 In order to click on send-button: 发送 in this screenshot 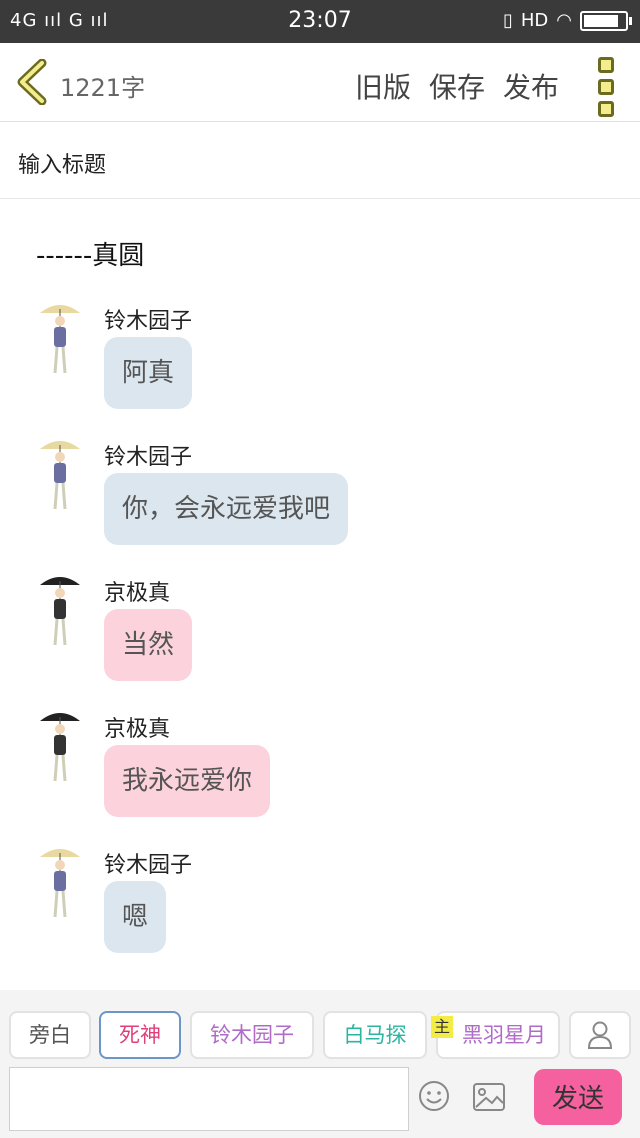, I will do `click(578, 1097)`.